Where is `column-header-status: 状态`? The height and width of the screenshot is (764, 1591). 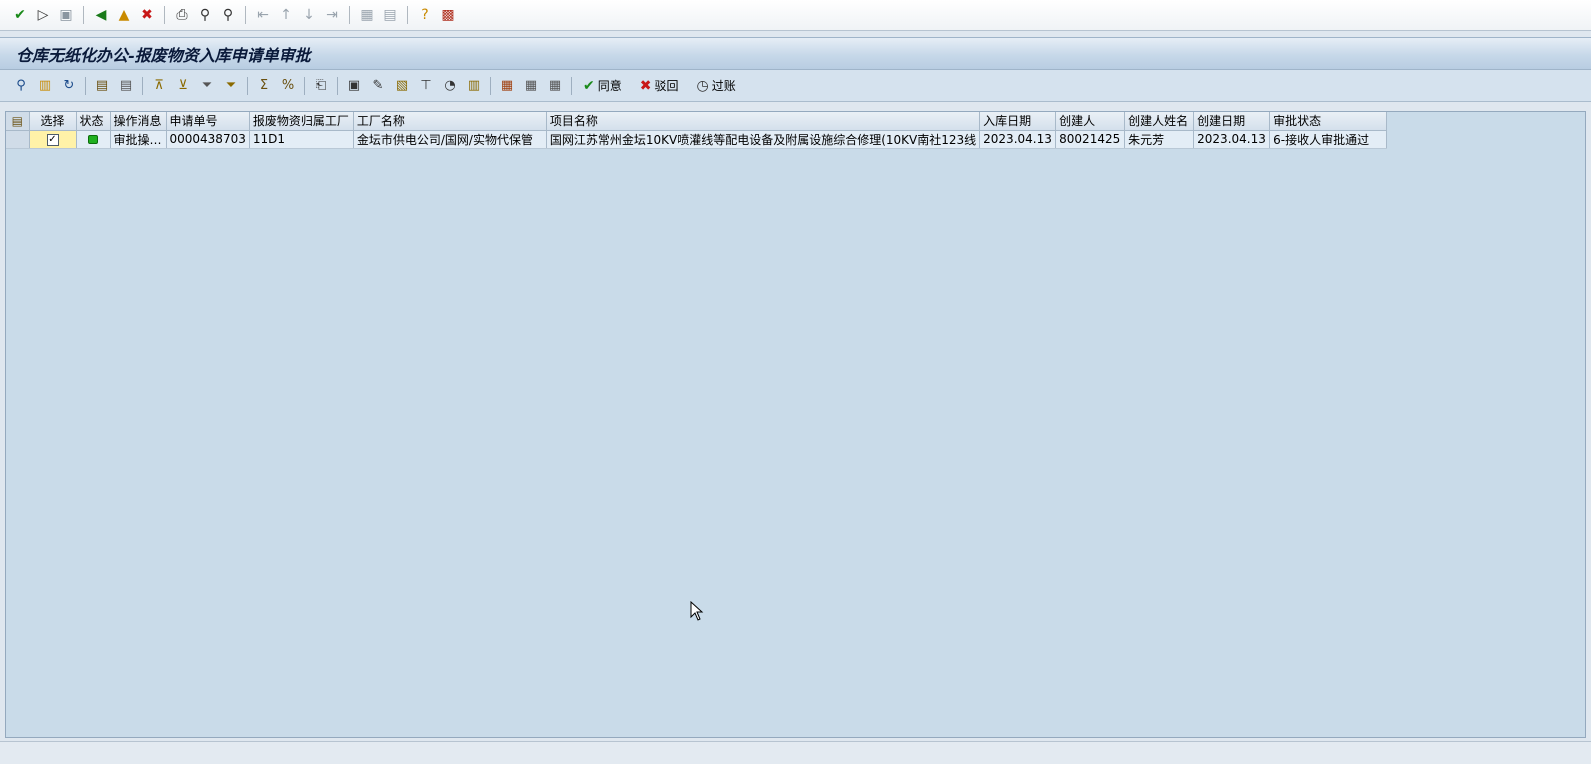 column-header-status: 状态 is located at coordinates (93, 121).